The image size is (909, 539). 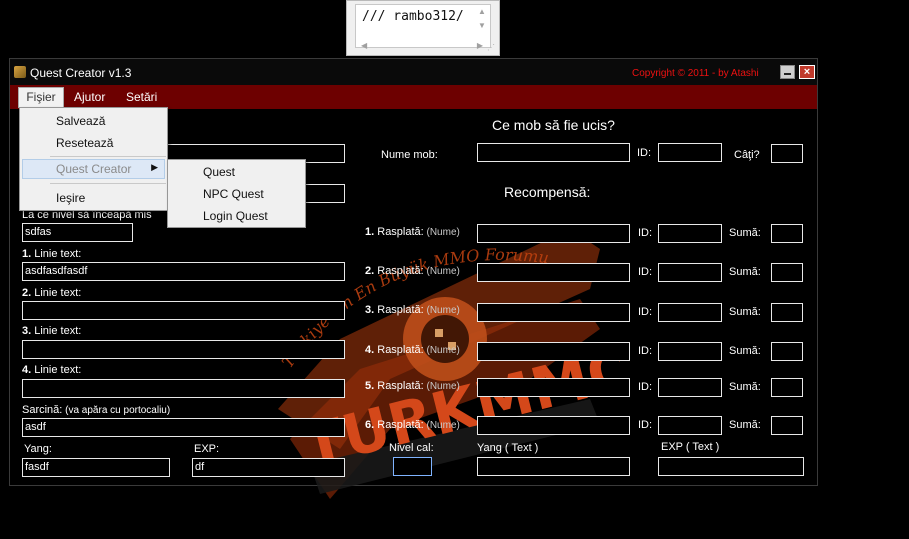 What do you see at coordinates (645, 387) in the screenshot?
I see `reward5-id-label: ID:` at bounding box center [645, 387].